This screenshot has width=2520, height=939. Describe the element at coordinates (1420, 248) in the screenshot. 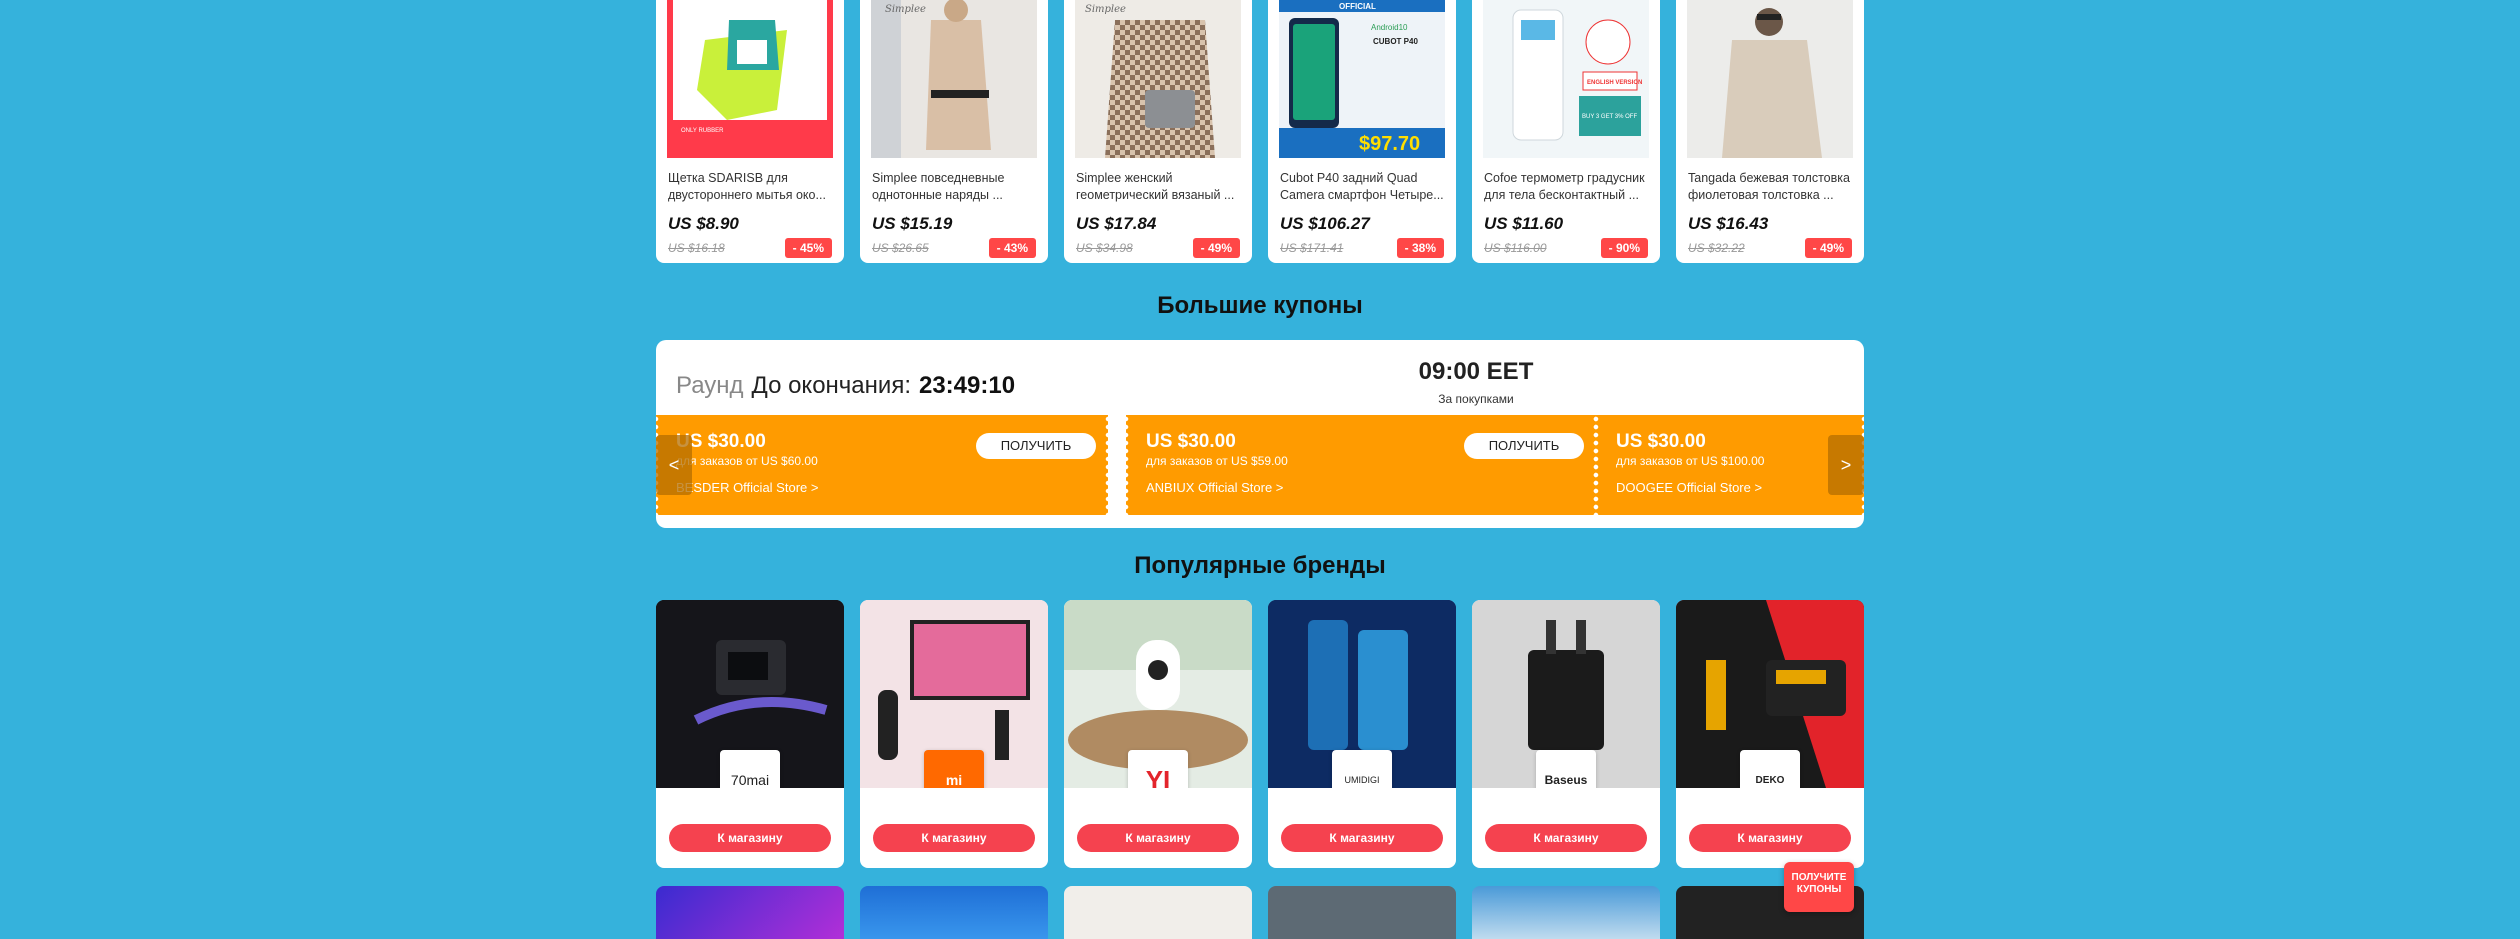

I see `discount-badge: - 38%` at that location.